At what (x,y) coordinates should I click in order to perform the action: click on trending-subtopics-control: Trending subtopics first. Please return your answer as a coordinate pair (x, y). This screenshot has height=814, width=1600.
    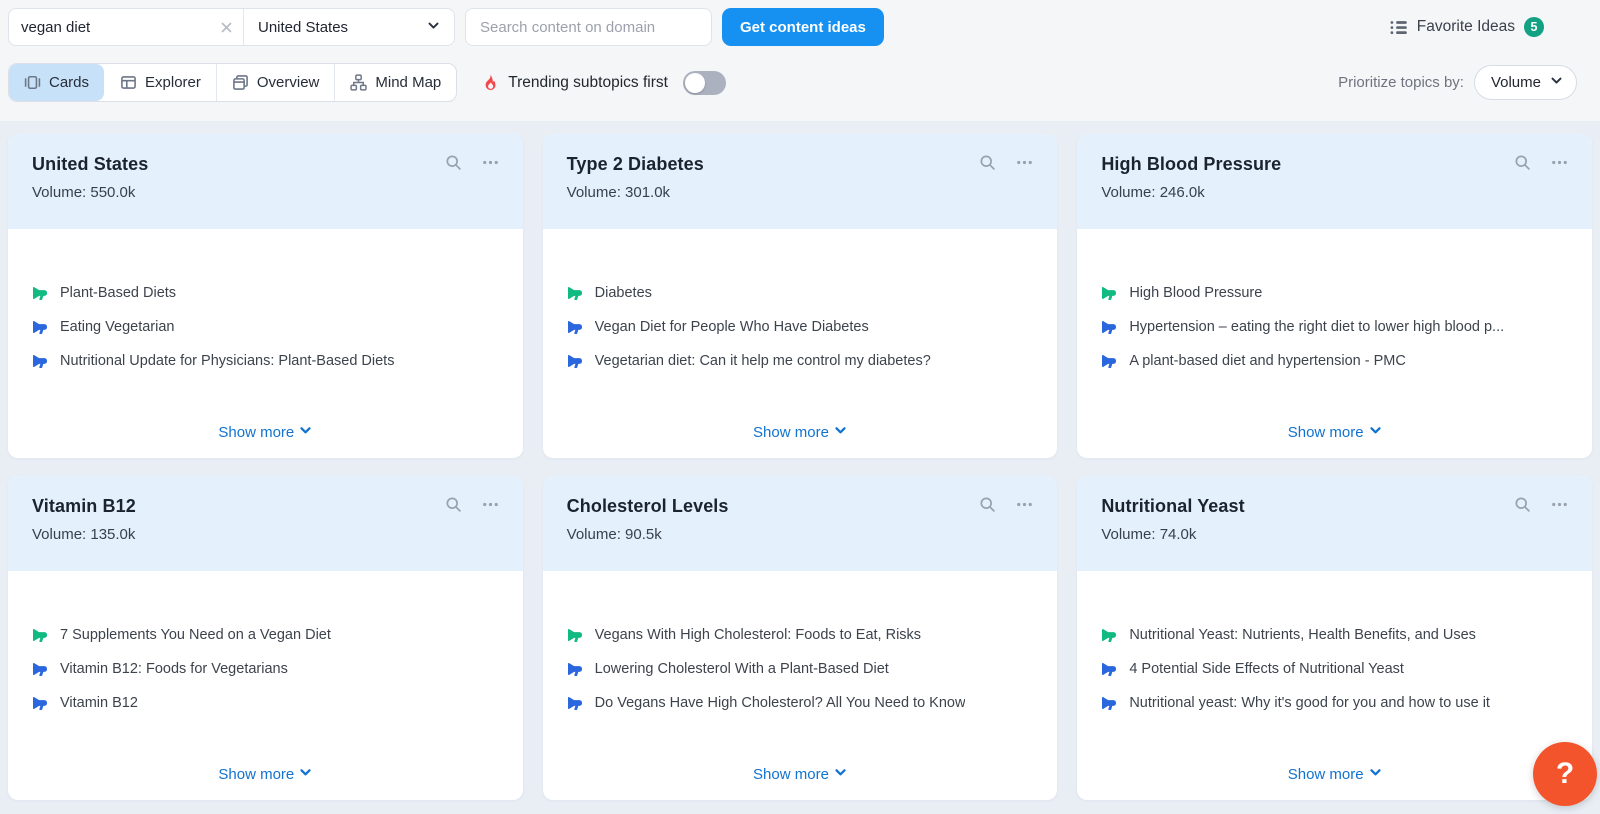
    Looking at the image, I should click on (603, 82).